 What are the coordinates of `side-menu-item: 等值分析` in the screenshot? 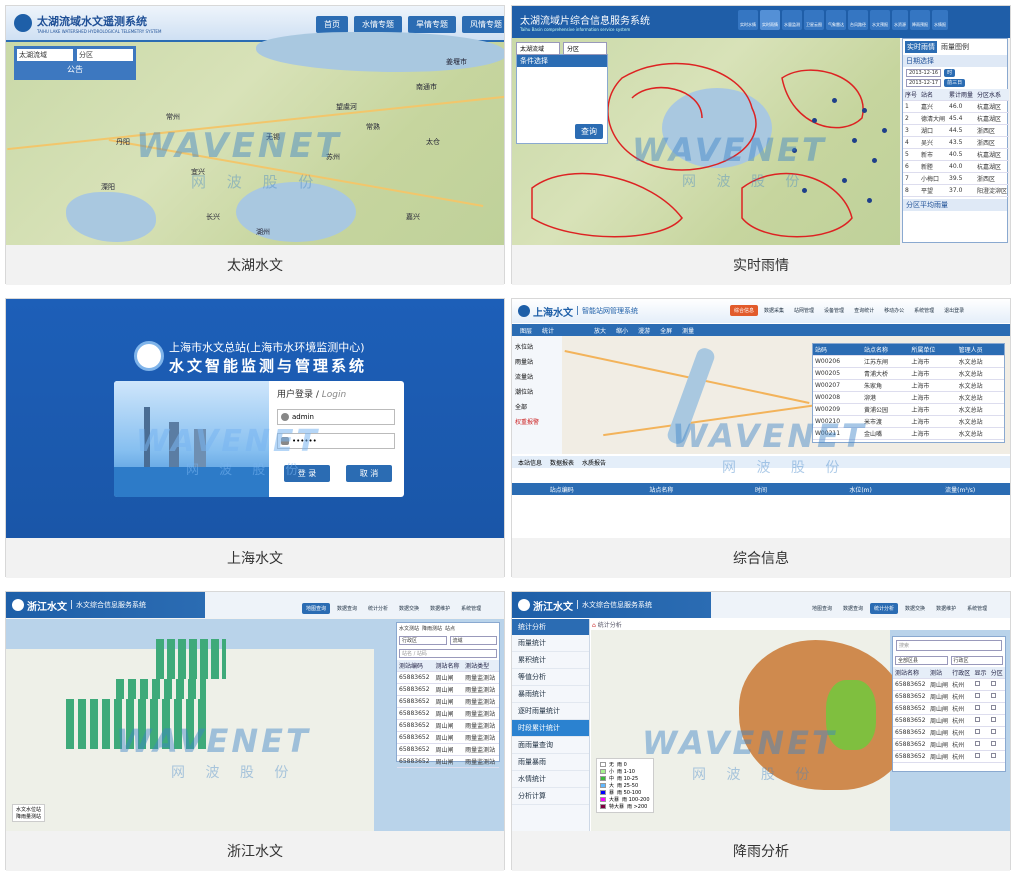 It's located at (550, 677).